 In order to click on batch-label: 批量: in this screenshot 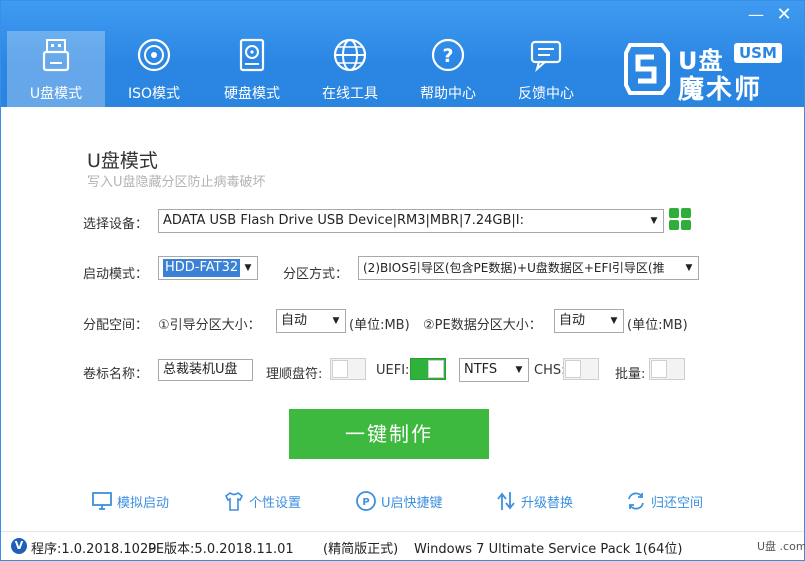, I will do `click(630, 374)`.